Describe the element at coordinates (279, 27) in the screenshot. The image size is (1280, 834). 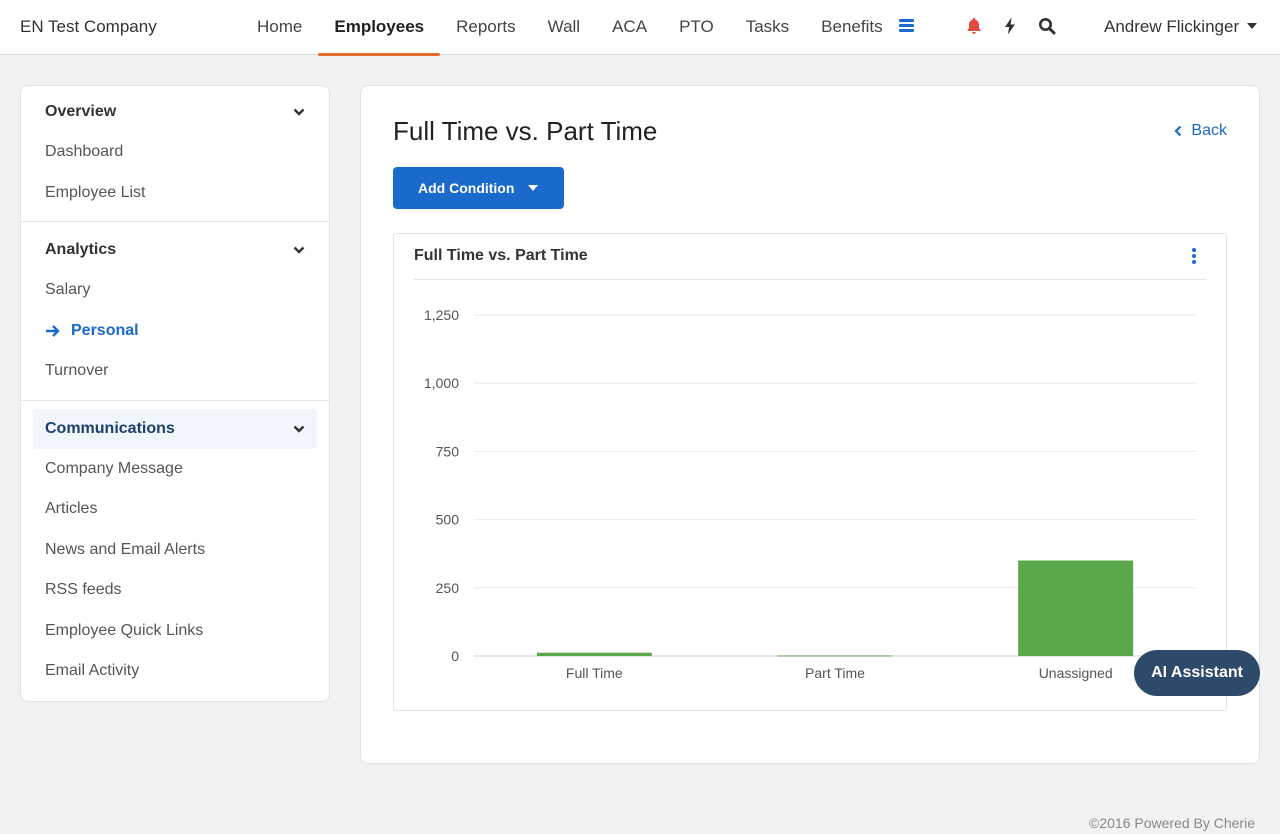
I see `nav-item-home: Home` at that location.